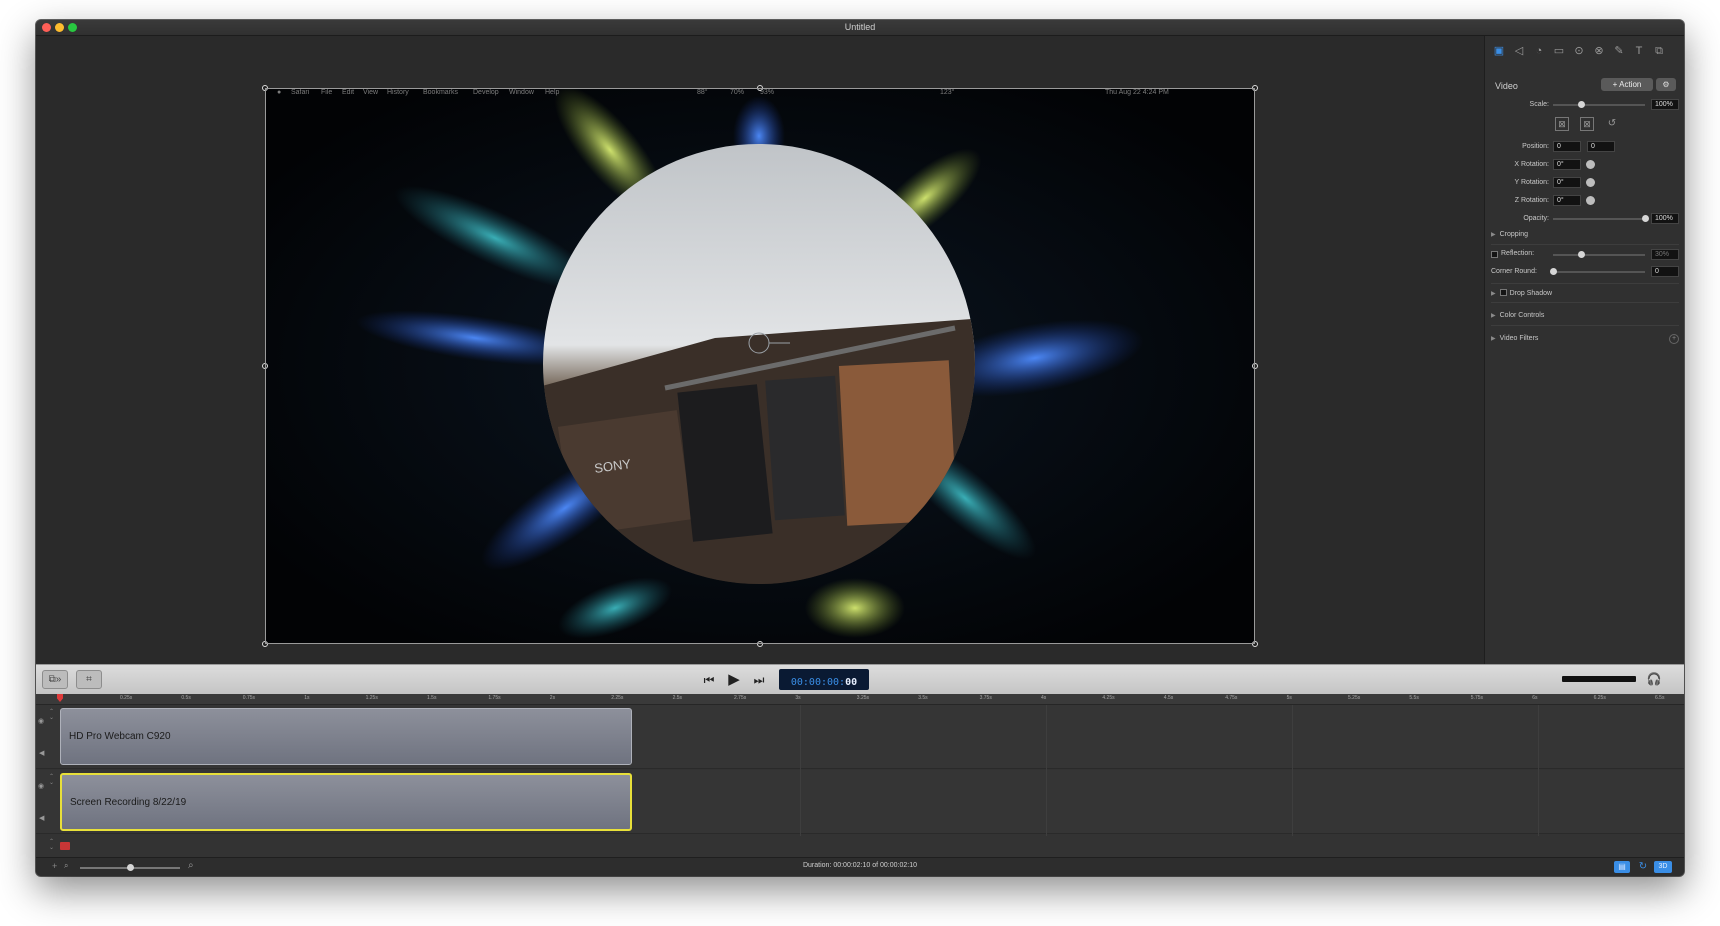 The height and width of the screenshot is (926, 1720). I want to click on ruler-tick-label: 0.25s, so click(126, 698).